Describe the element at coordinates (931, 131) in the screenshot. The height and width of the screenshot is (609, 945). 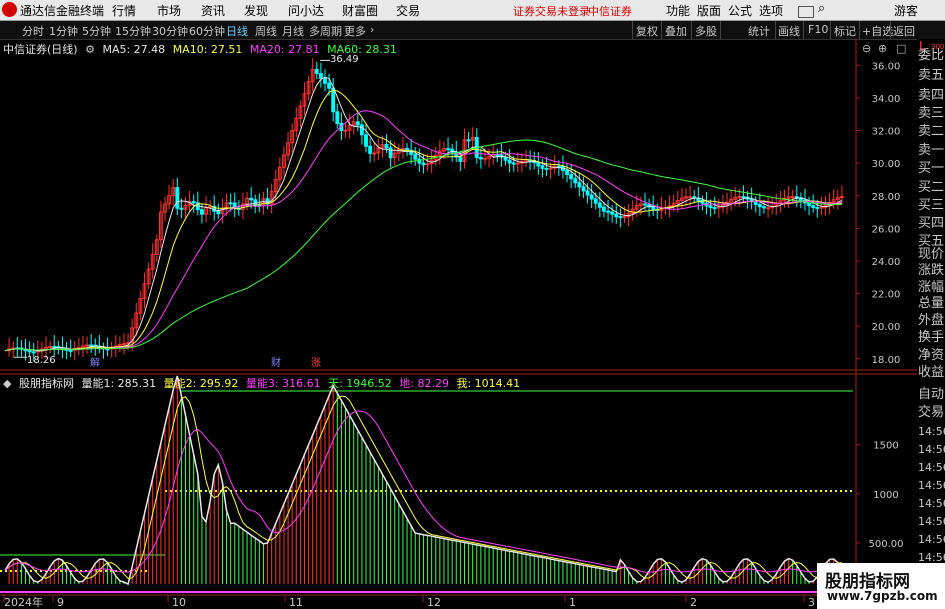
I see `side-label: 卖二` at that location.